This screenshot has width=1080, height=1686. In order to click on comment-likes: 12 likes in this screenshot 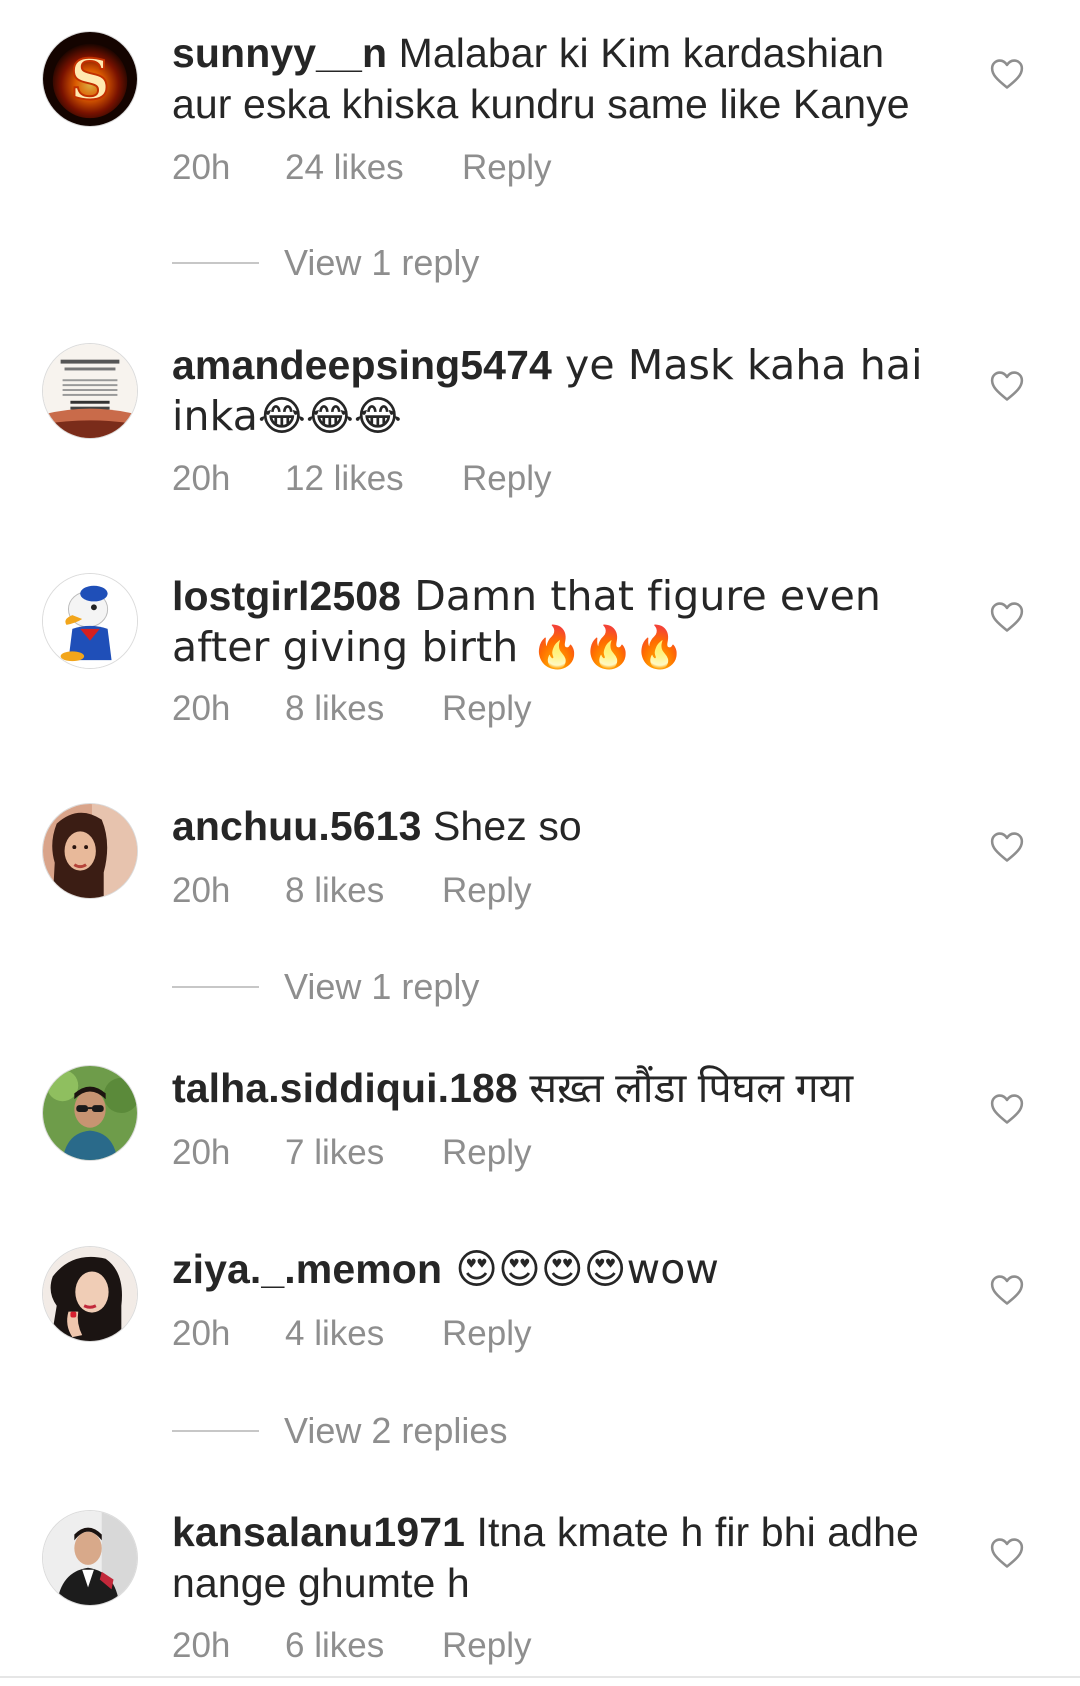, I will do `click(344, 479)`.